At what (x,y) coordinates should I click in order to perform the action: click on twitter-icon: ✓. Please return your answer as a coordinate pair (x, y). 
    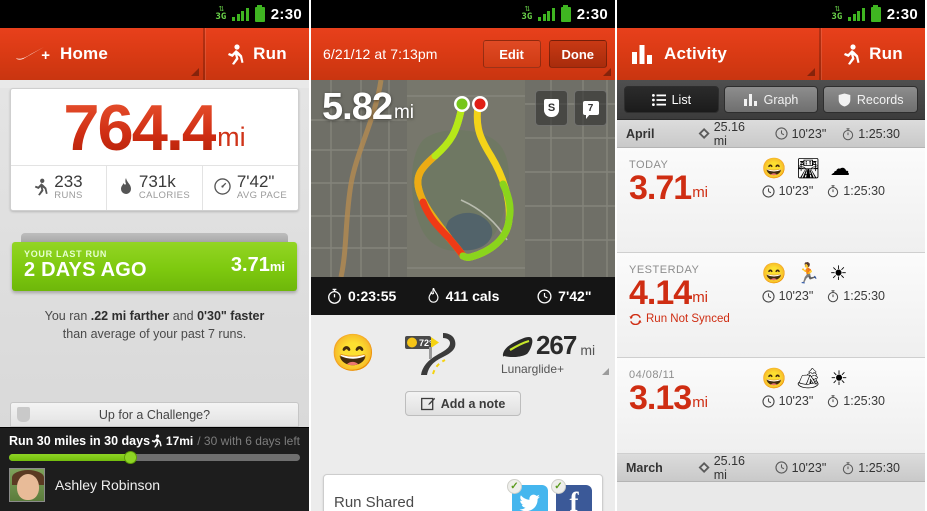
    Looking at the image, I should click on (527, 494).